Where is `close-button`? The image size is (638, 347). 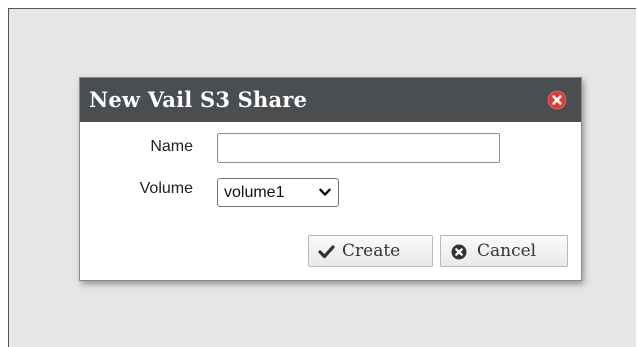 close-button is located at coordinates (557, 100).